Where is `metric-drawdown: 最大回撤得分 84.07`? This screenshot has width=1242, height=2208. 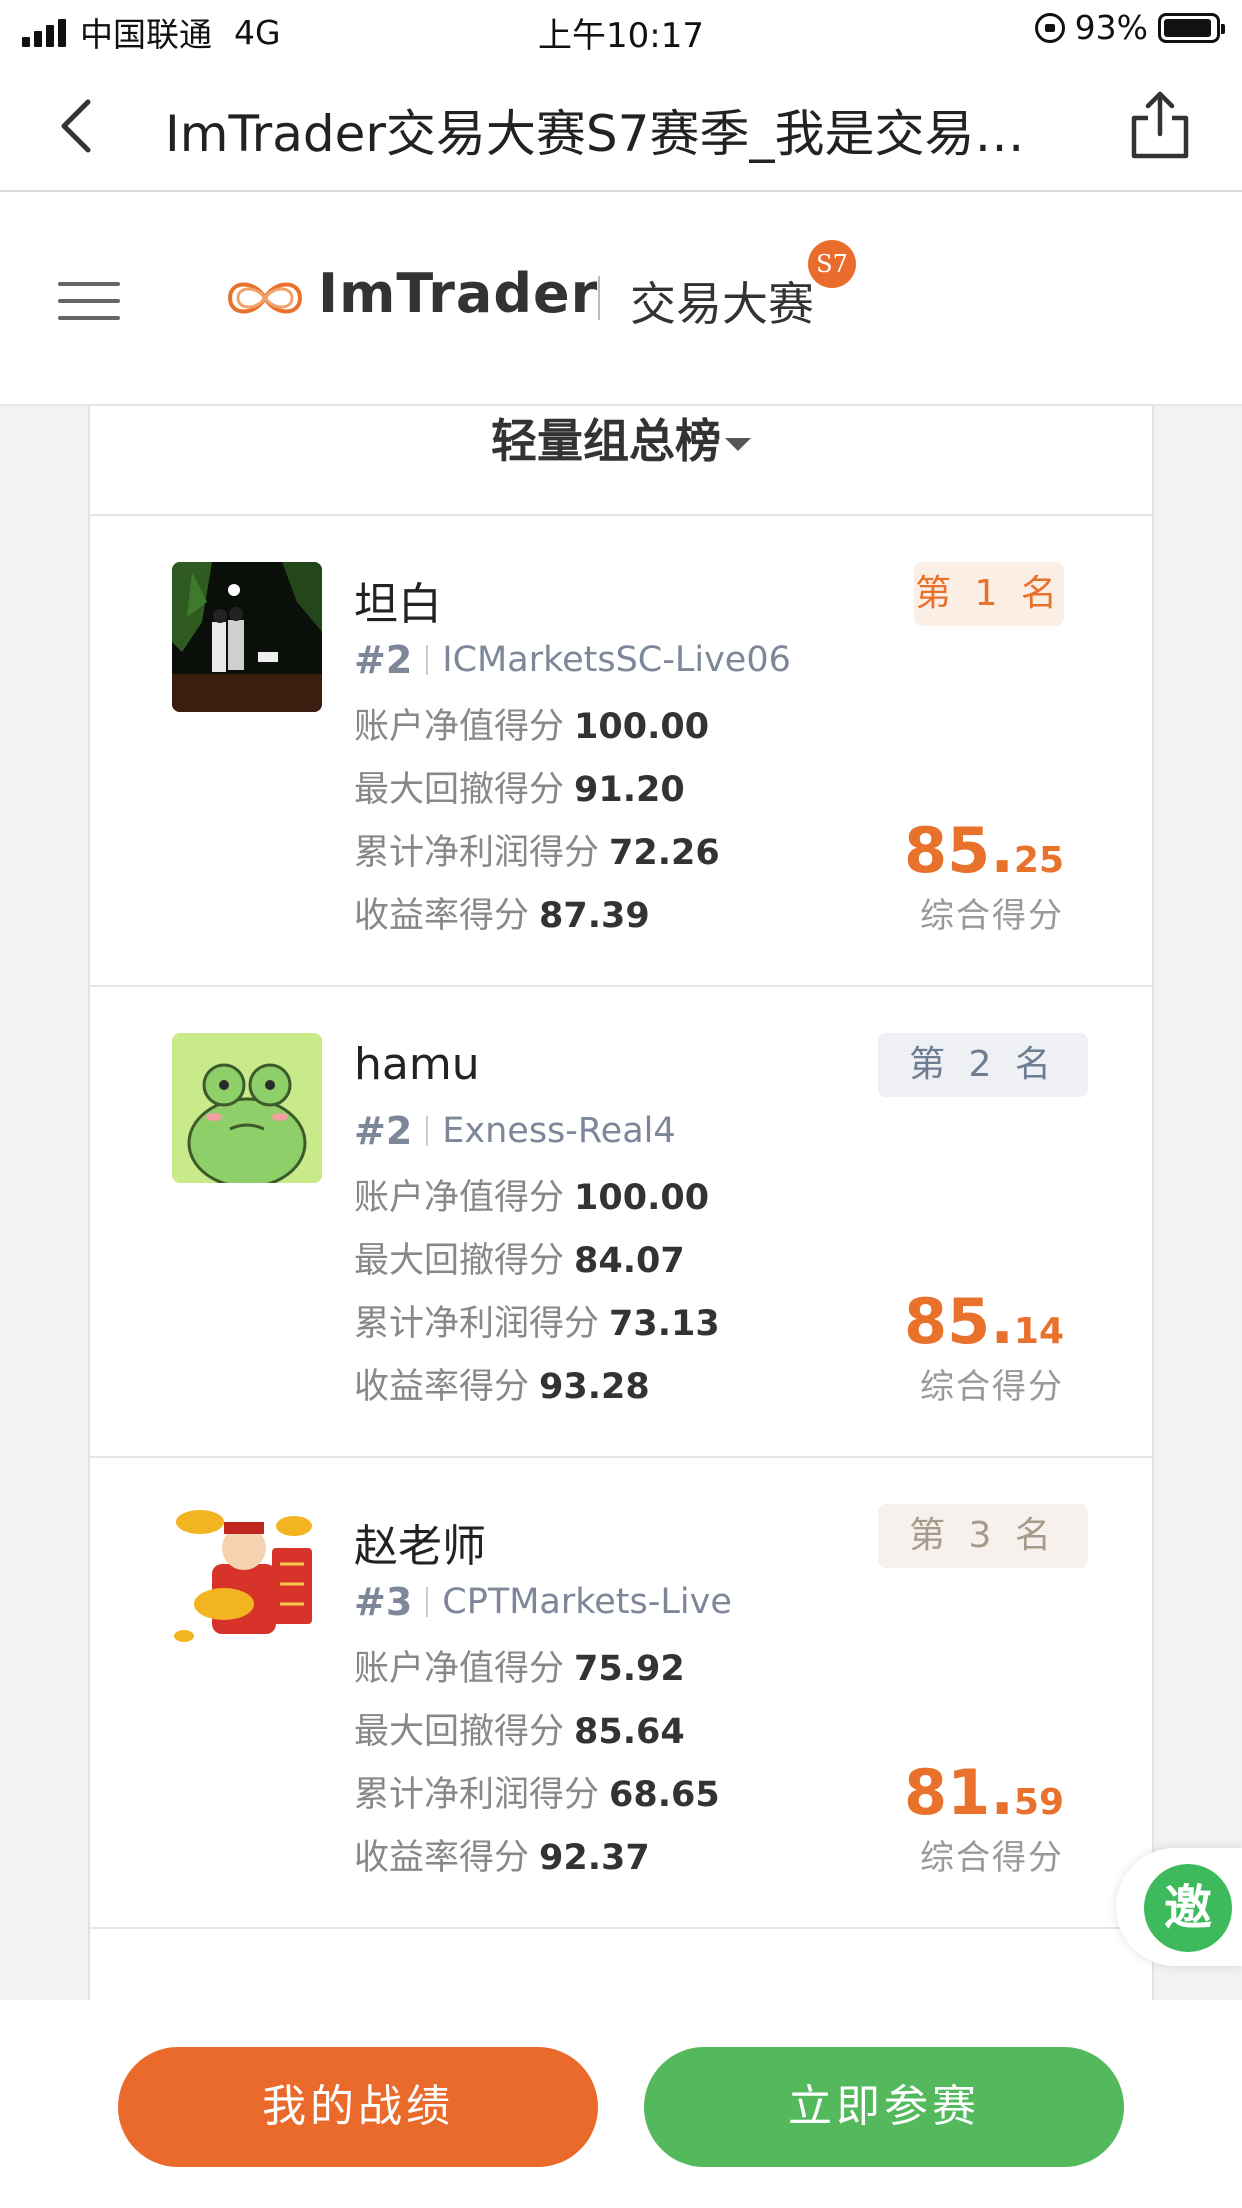
metric-drawdown: 最大回撤得分 84.07 is located at coordinates (537, 1261).